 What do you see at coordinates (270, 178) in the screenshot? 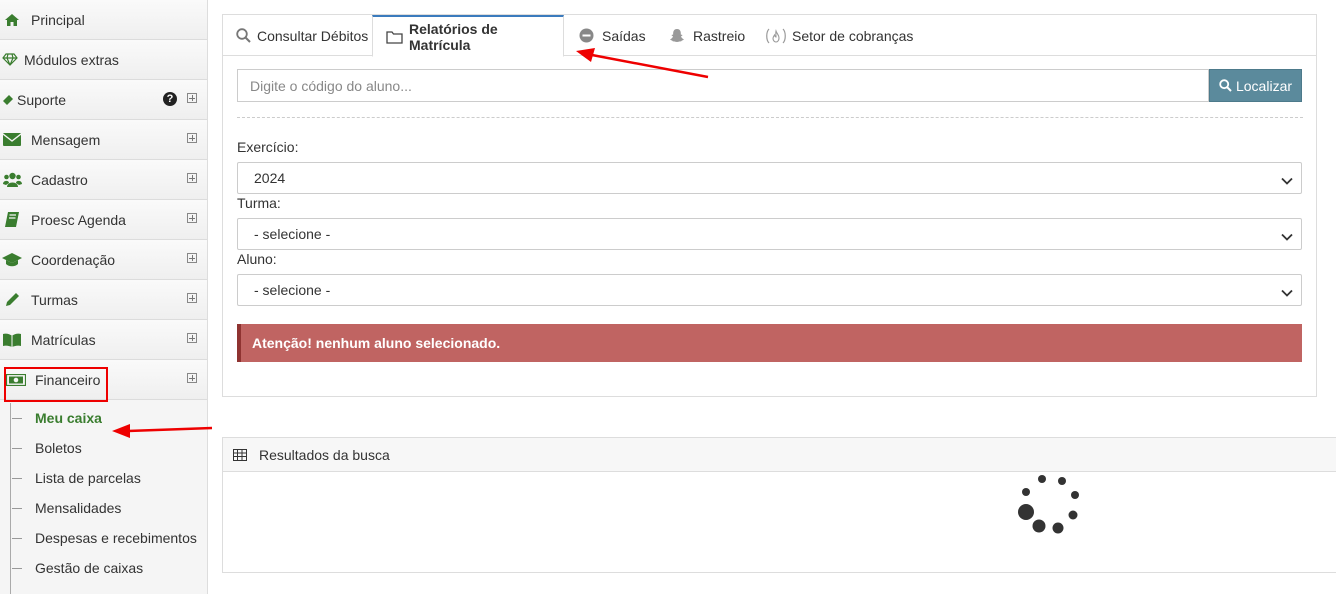
I see `exercicio-value: 2024` at bounding box center [270, 178].